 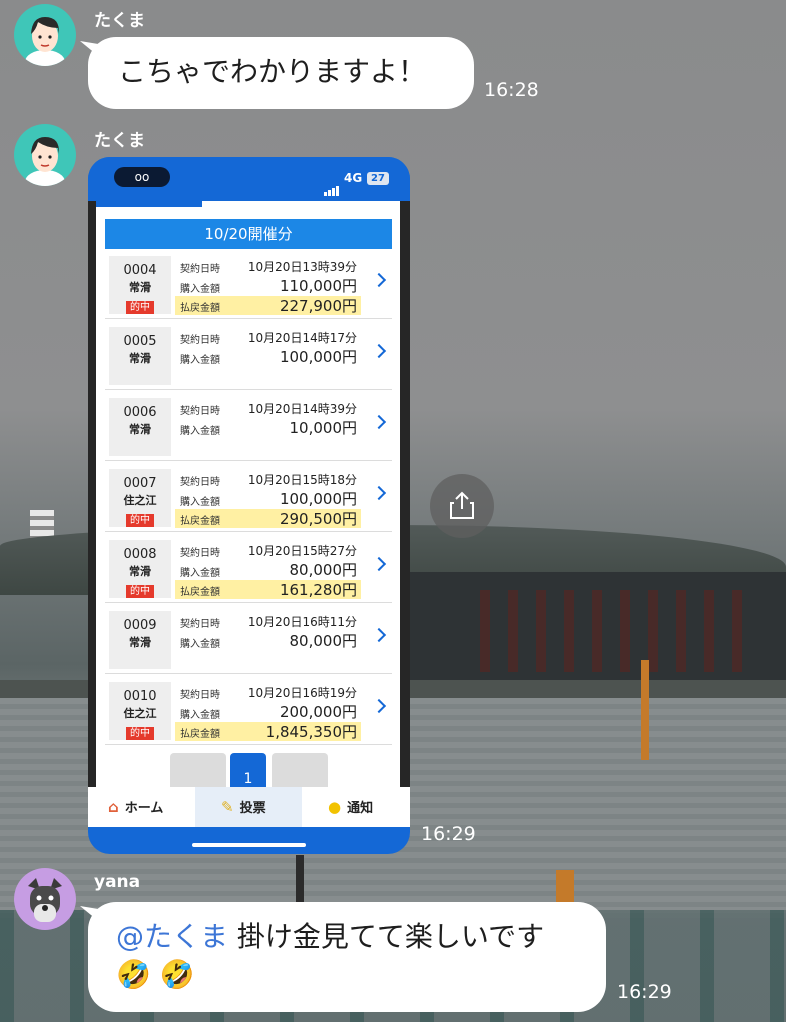 What do you see at coordinates (302, 551) in the screenshot?
I see `contract-datetime: 10月20日15時27分` at bounding box center [302, 551].